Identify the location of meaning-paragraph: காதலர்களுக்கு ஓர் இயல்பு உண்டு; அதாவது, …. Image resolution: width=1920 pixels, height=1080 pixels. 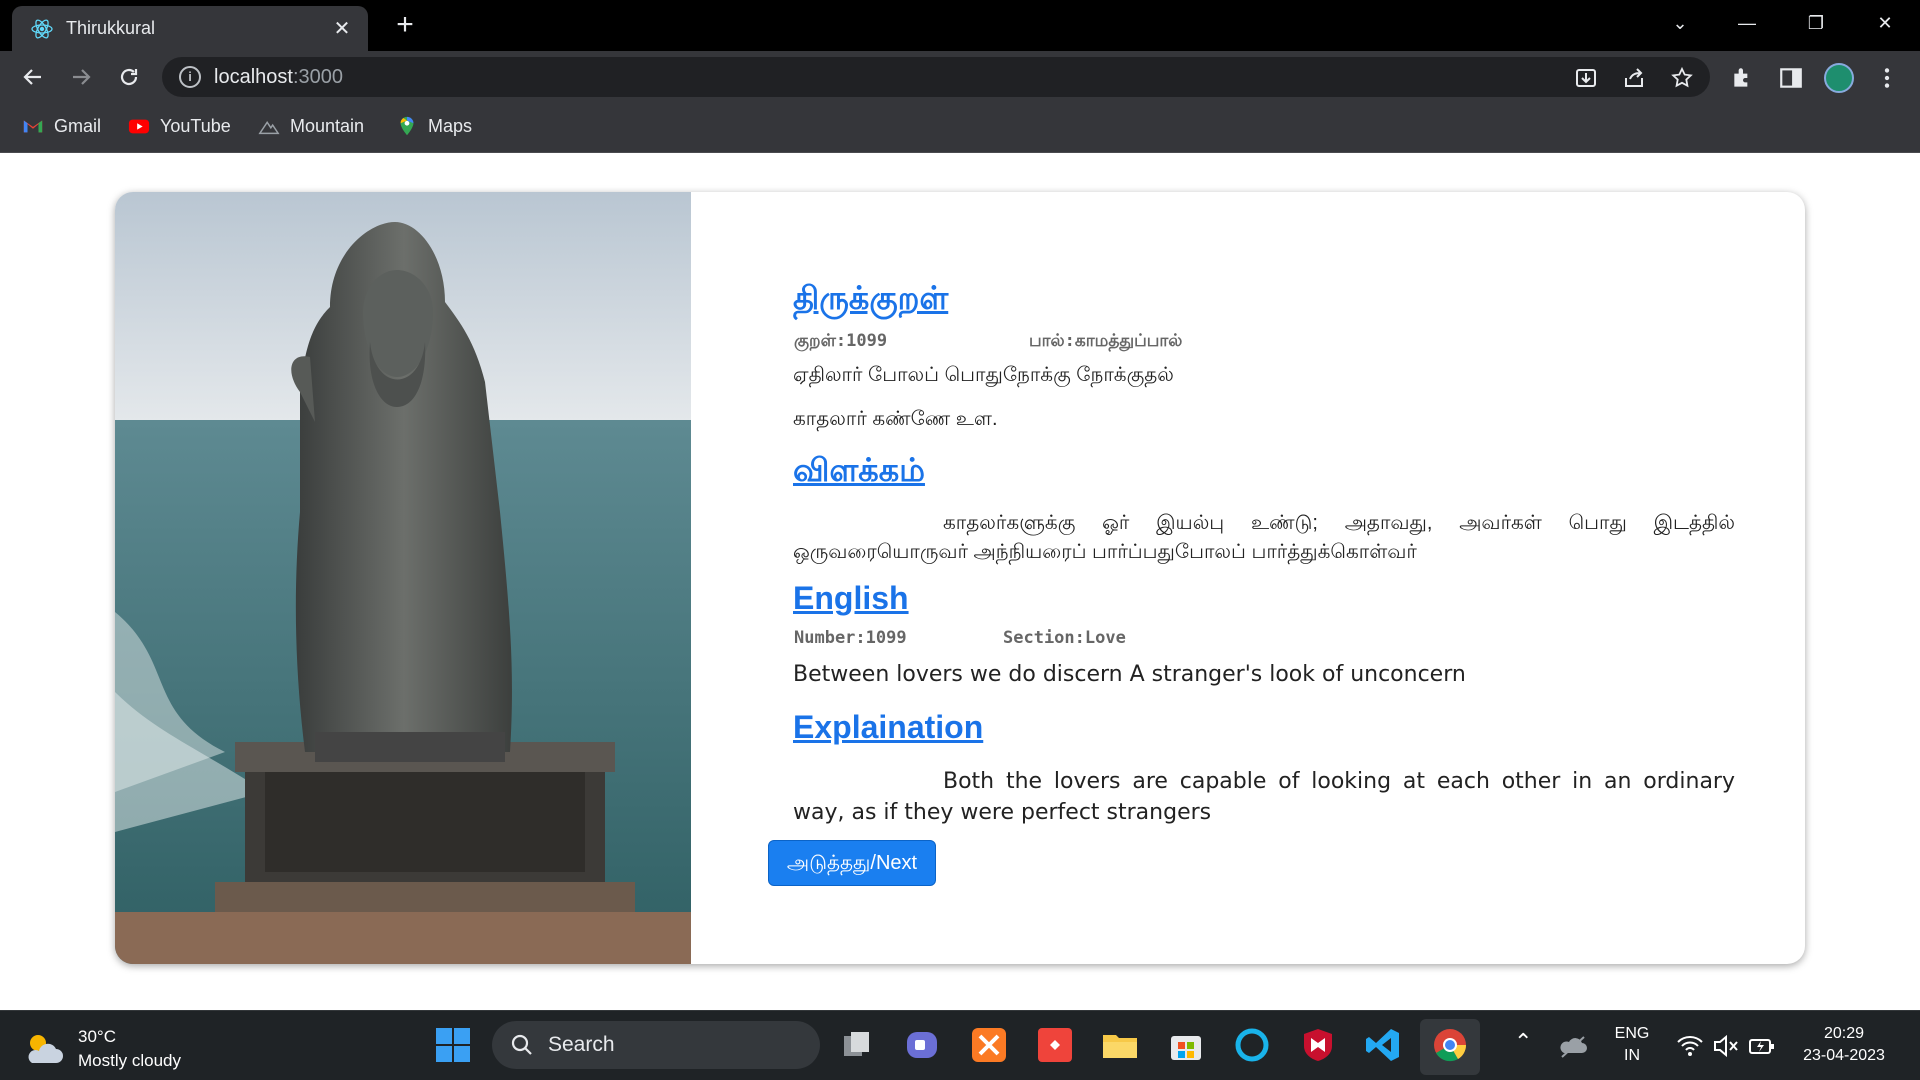
(1264, 537).